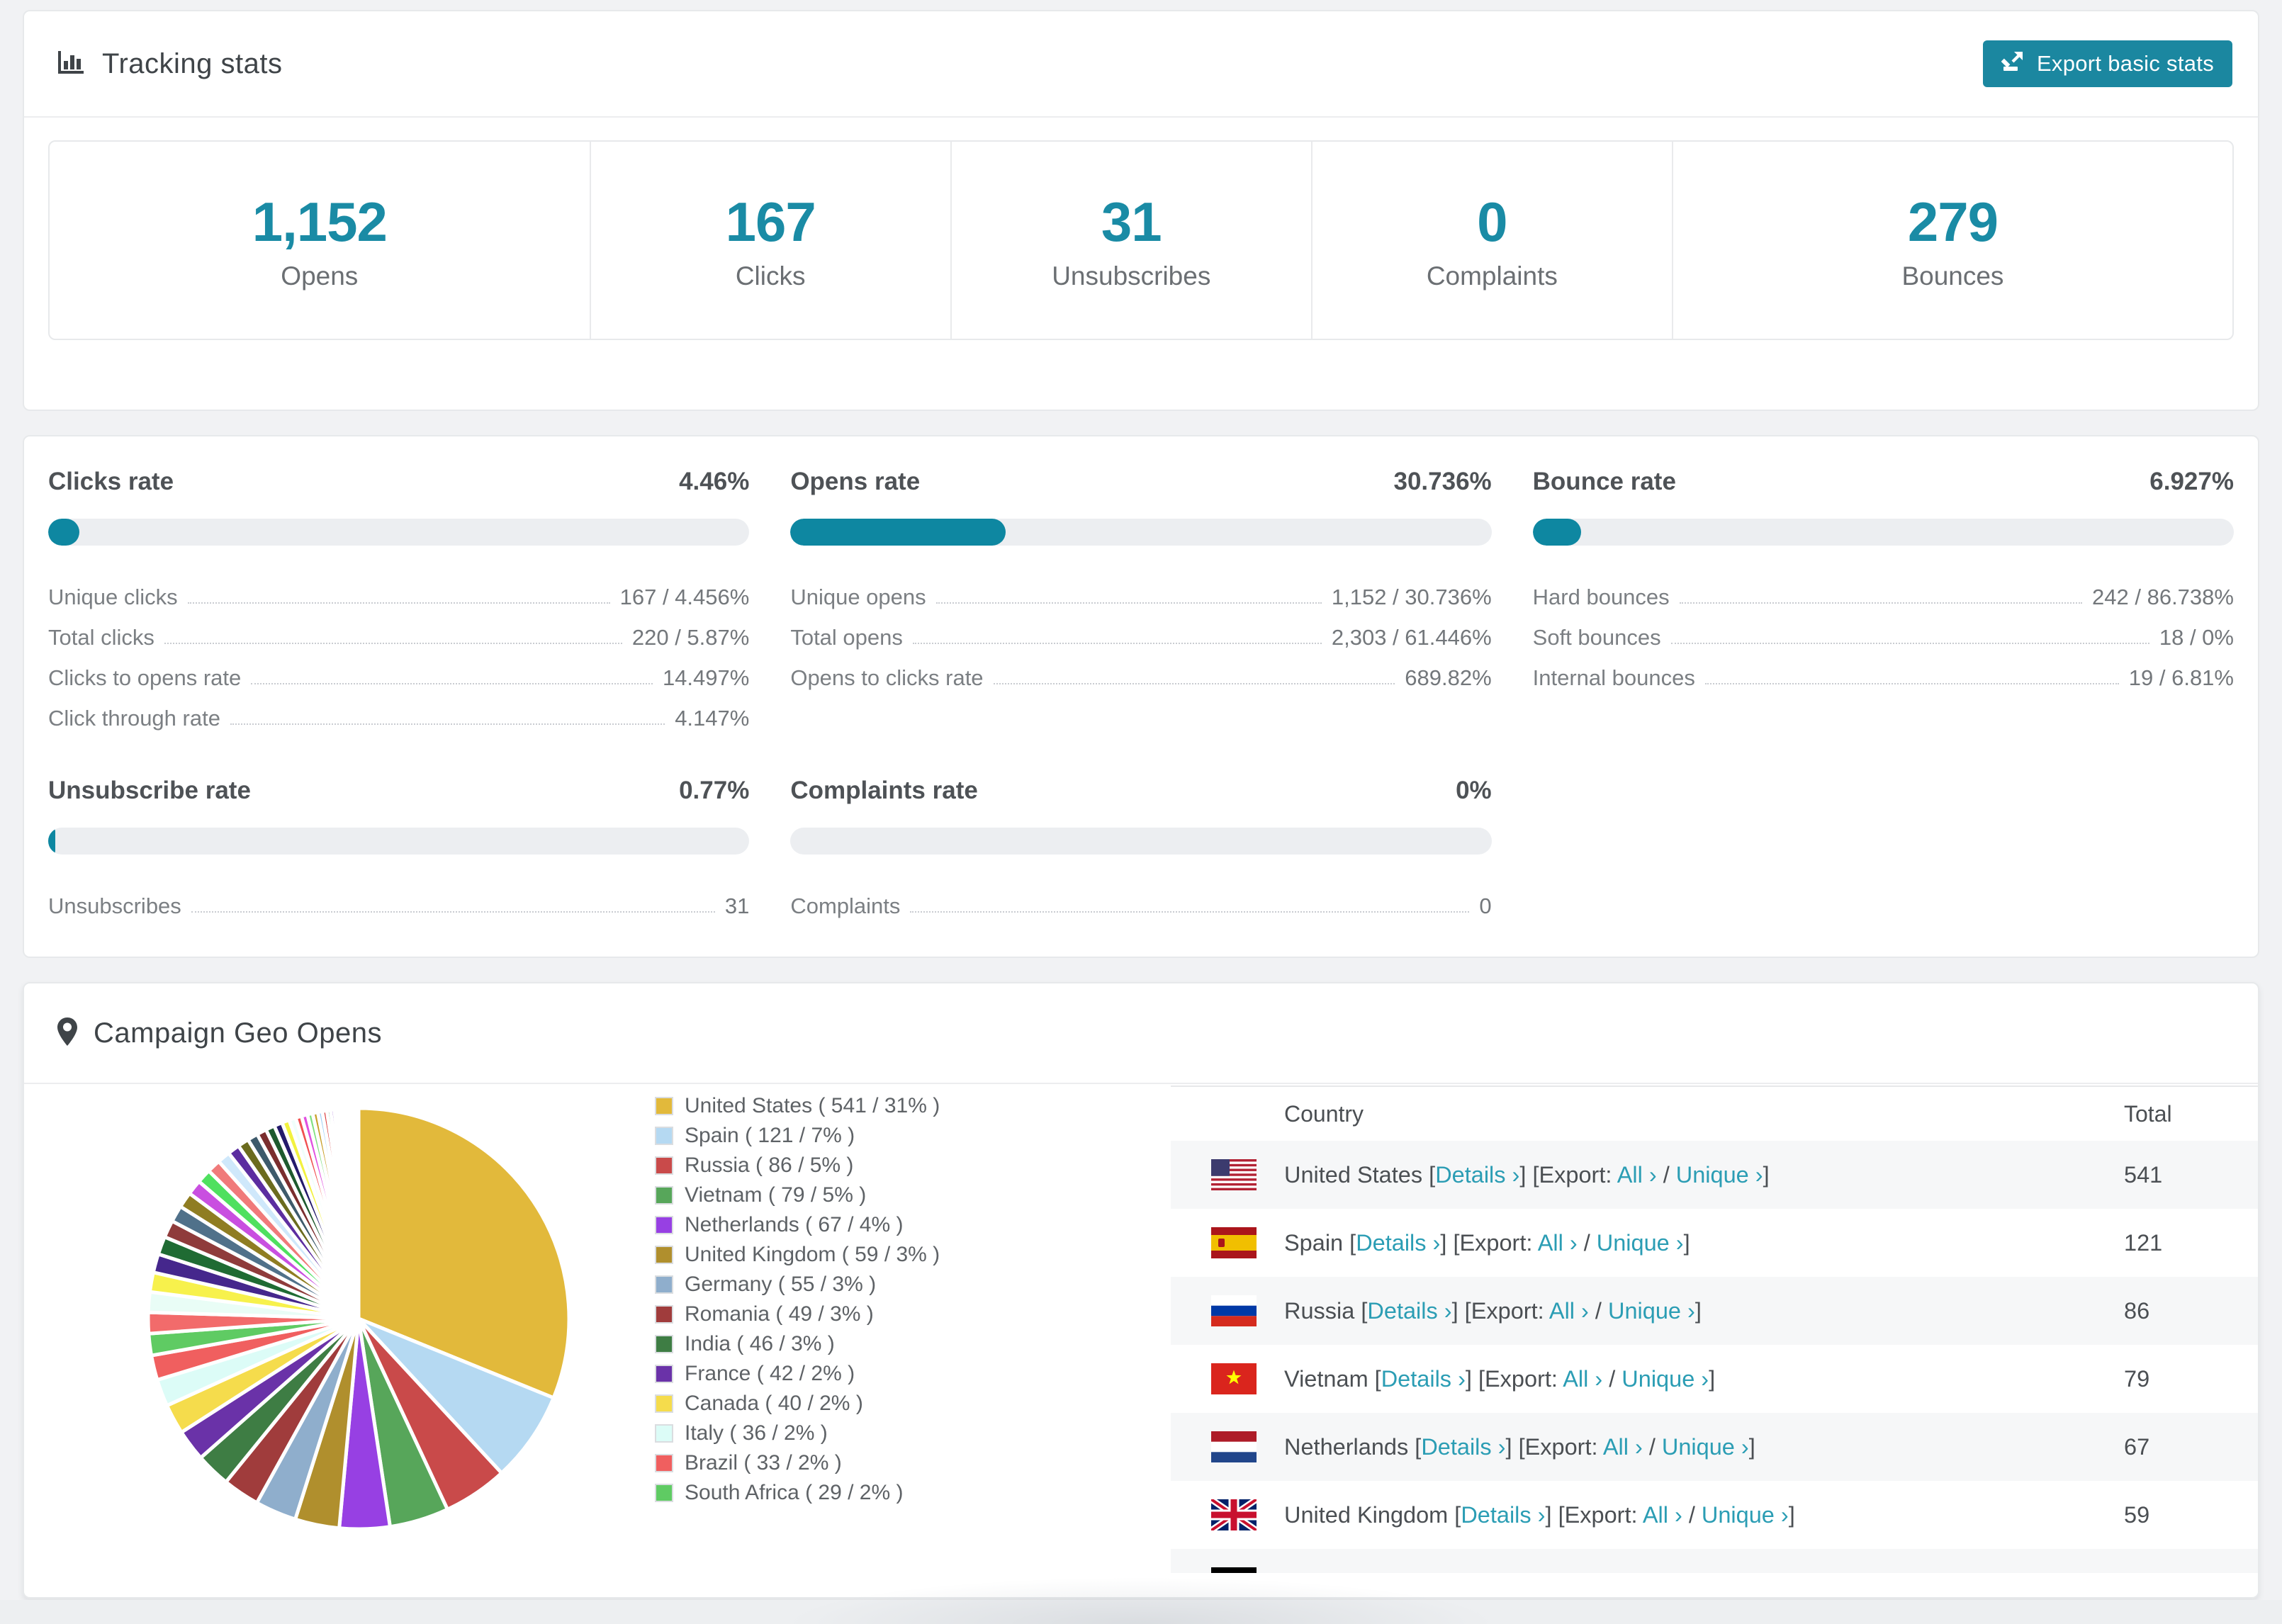  What do you see at coordinates (856, 481) in the screenshot?
I see `rate-title: Opens rate` at bounding box center [856, 481].